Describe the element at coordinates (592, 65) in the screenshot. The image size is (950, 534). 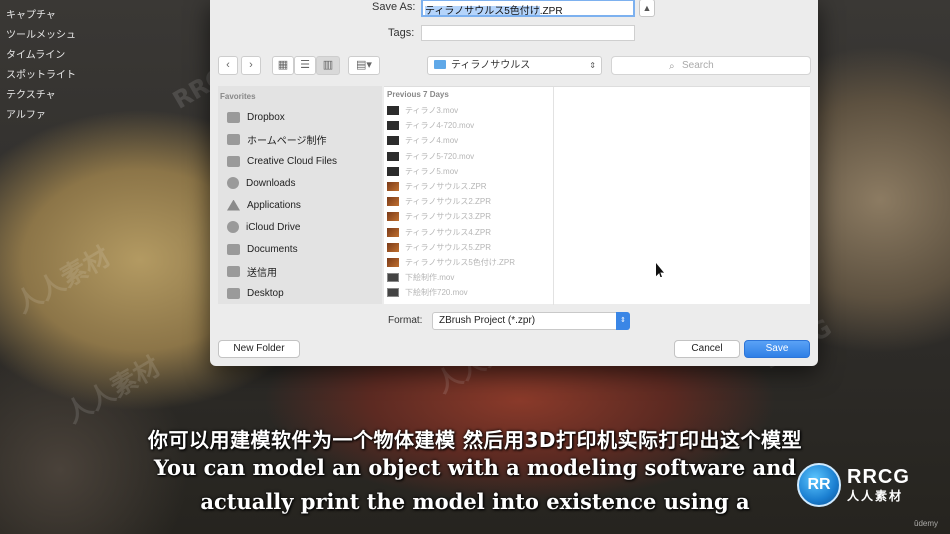
I see `updown-arrows-icon: ⇕` at that location.